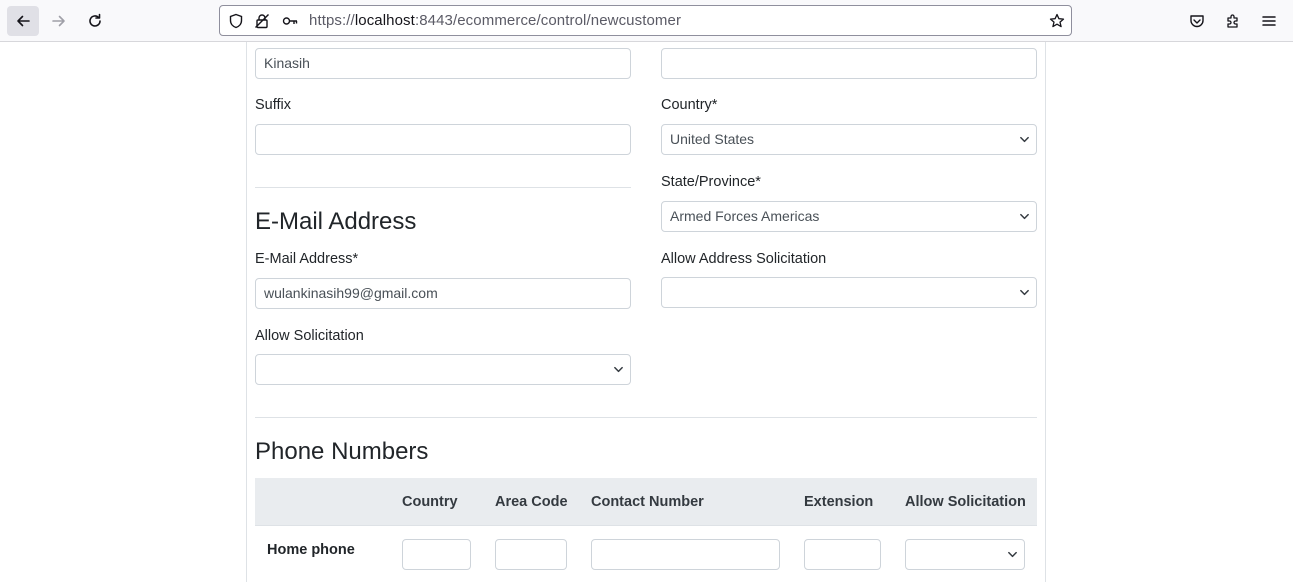  What do you see at coordinates (712, 139) in the screenshot?
I see `country-value: United States` at bounding box center [712, 139].